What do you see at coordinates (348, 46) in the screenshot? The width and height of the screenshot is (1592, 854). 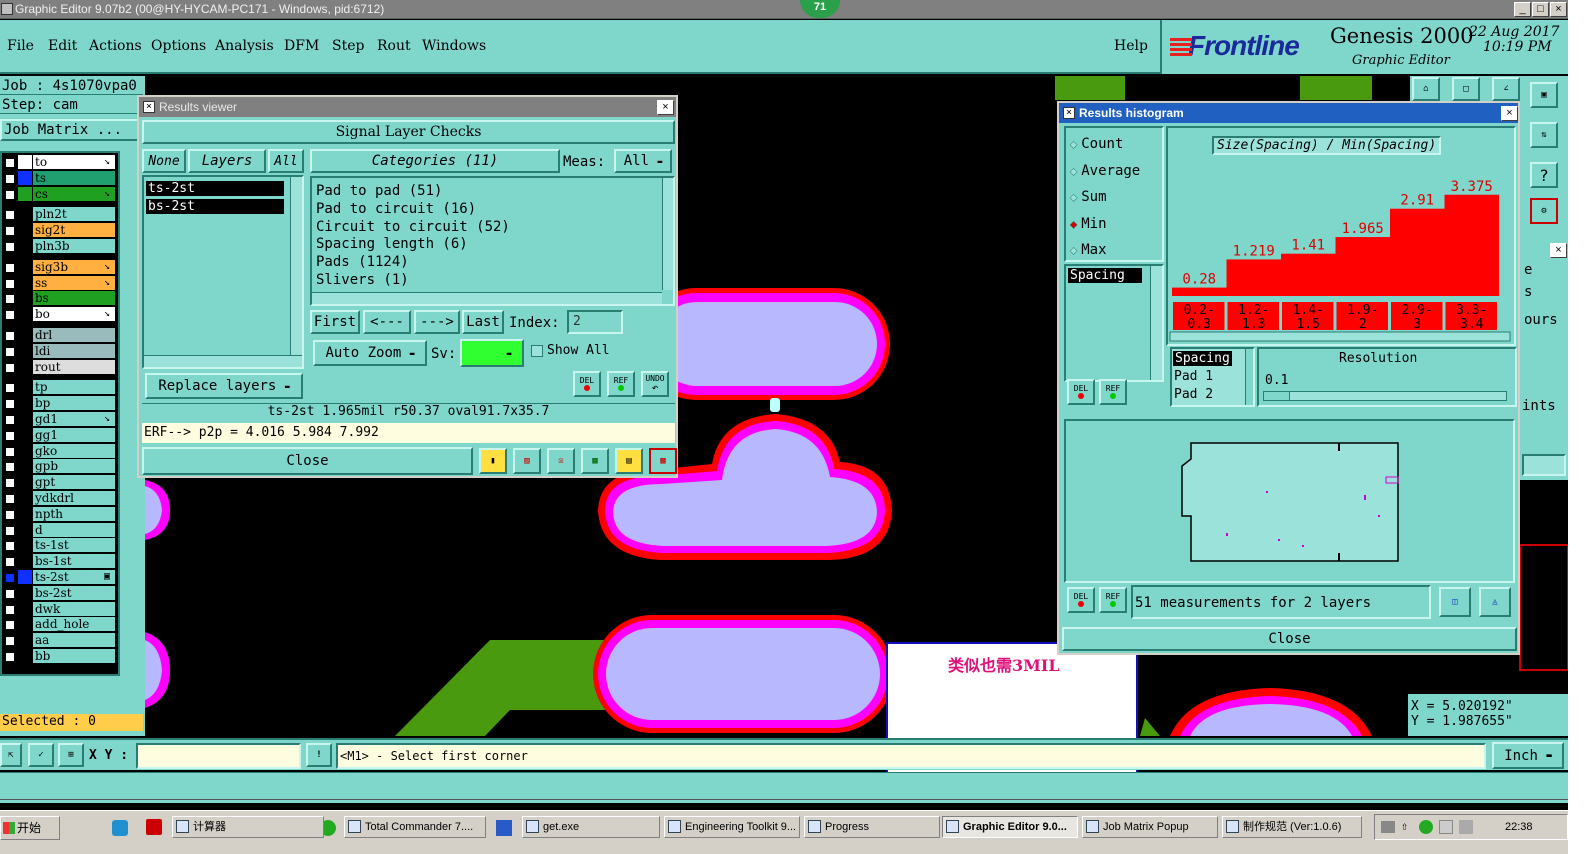 I see `menu-step: Step` at bounding box center [348, 46].